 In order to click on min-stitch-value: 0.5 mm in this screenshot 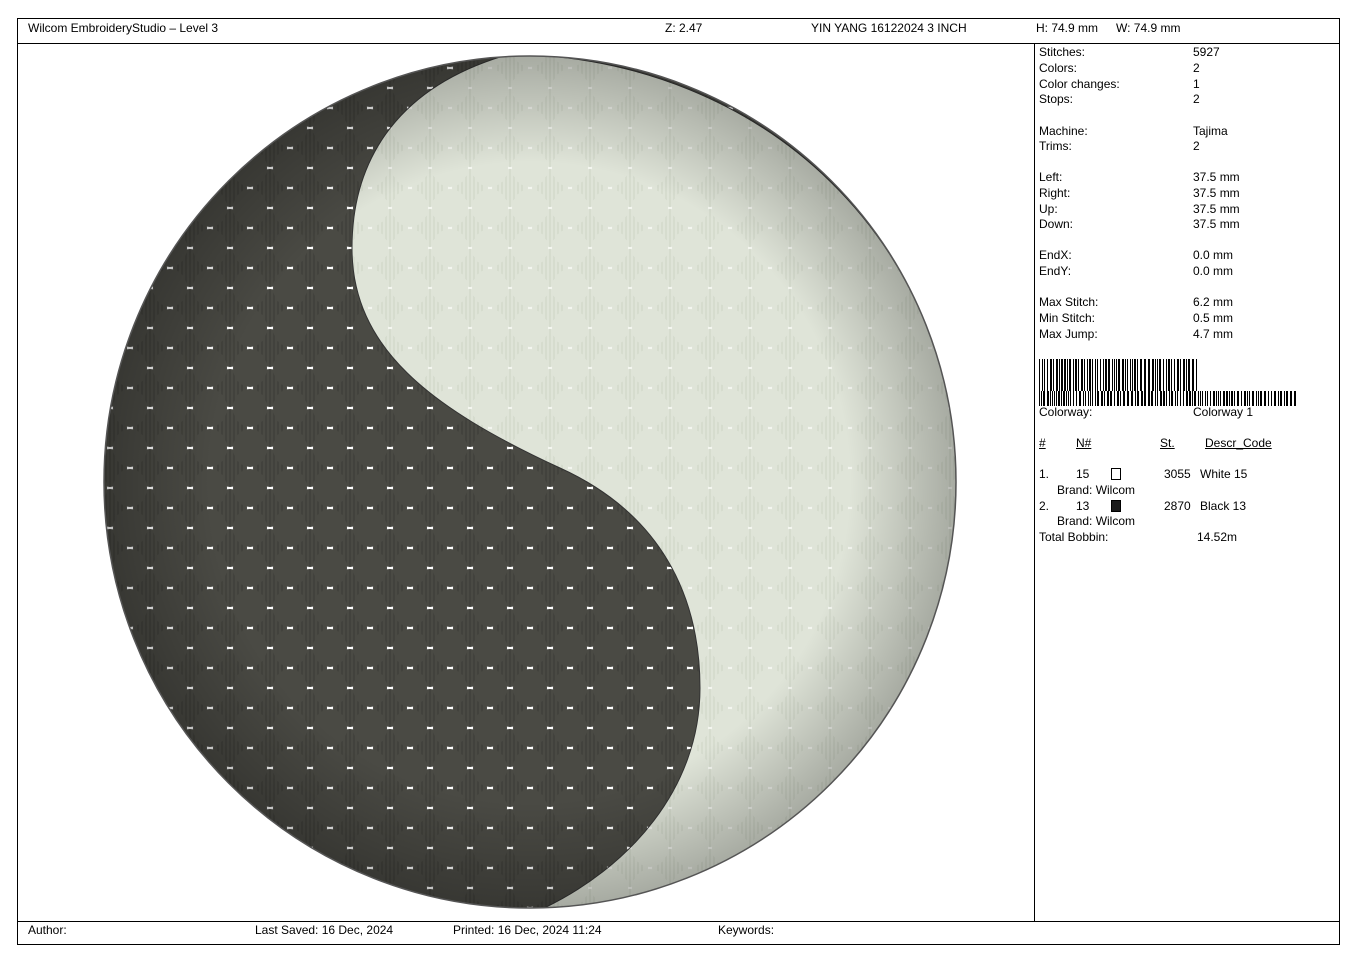, I will do `click(1213, 318)`.